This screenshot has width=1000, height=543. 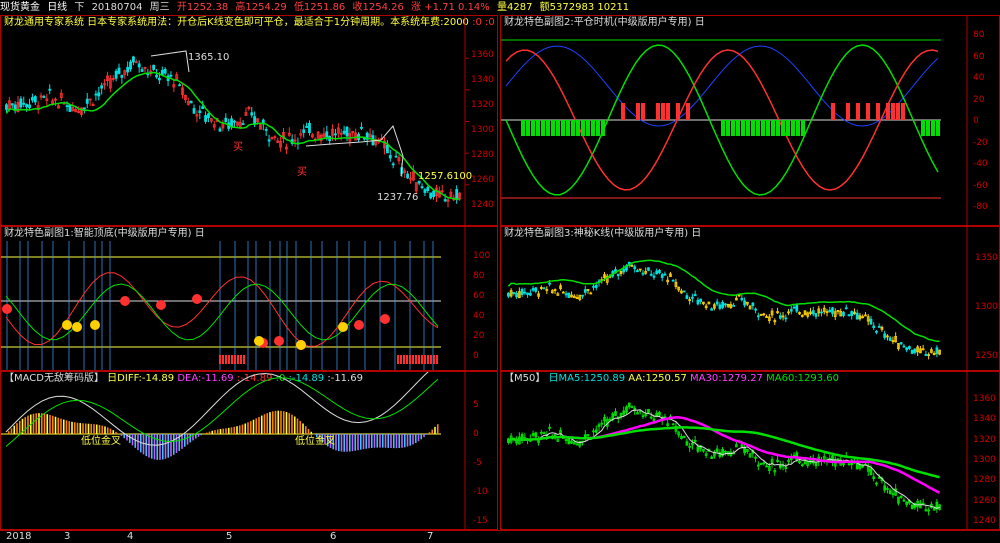 I want to click on symbol-name: 现货黄金, so click(x=20, y=7).